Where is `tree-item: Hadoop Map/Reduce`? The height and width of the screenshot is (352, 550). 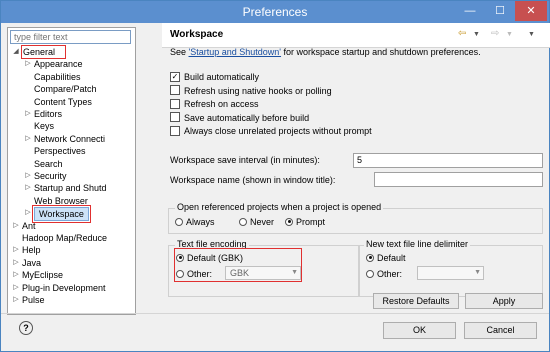 tree-item: Hadoop Map/Reduce is located at coordinates (71, 238).